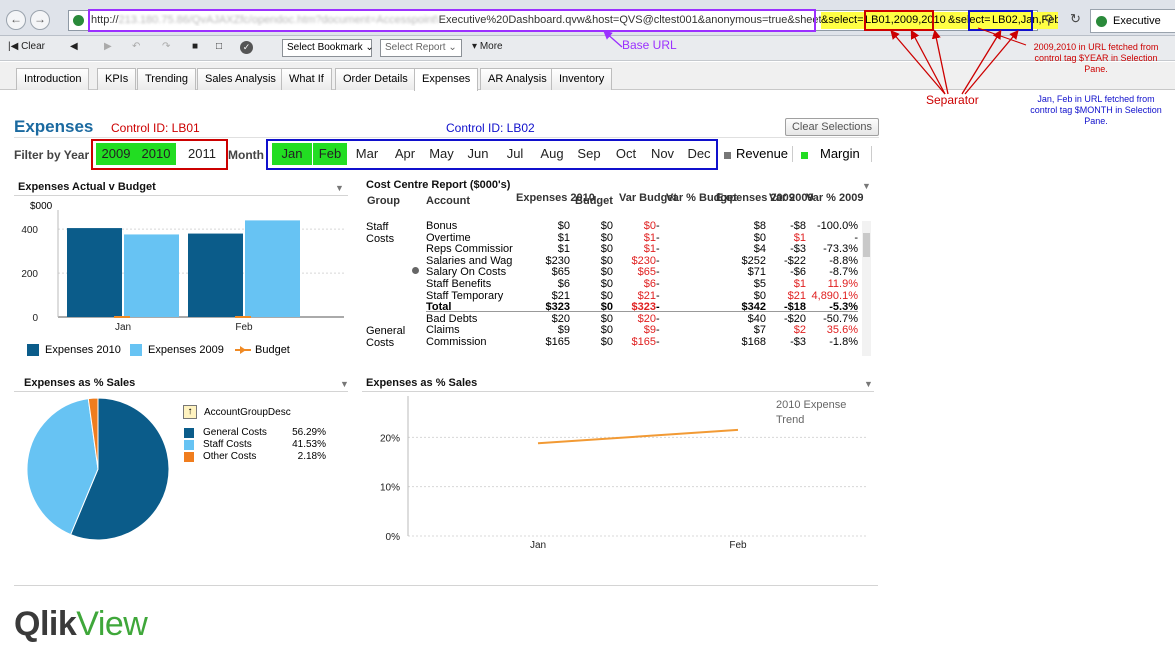  What do you see at coordinates (759, 295) in the screenshot?
I see `table-cell-exp2009: $0` at bounding box center [759, 295].